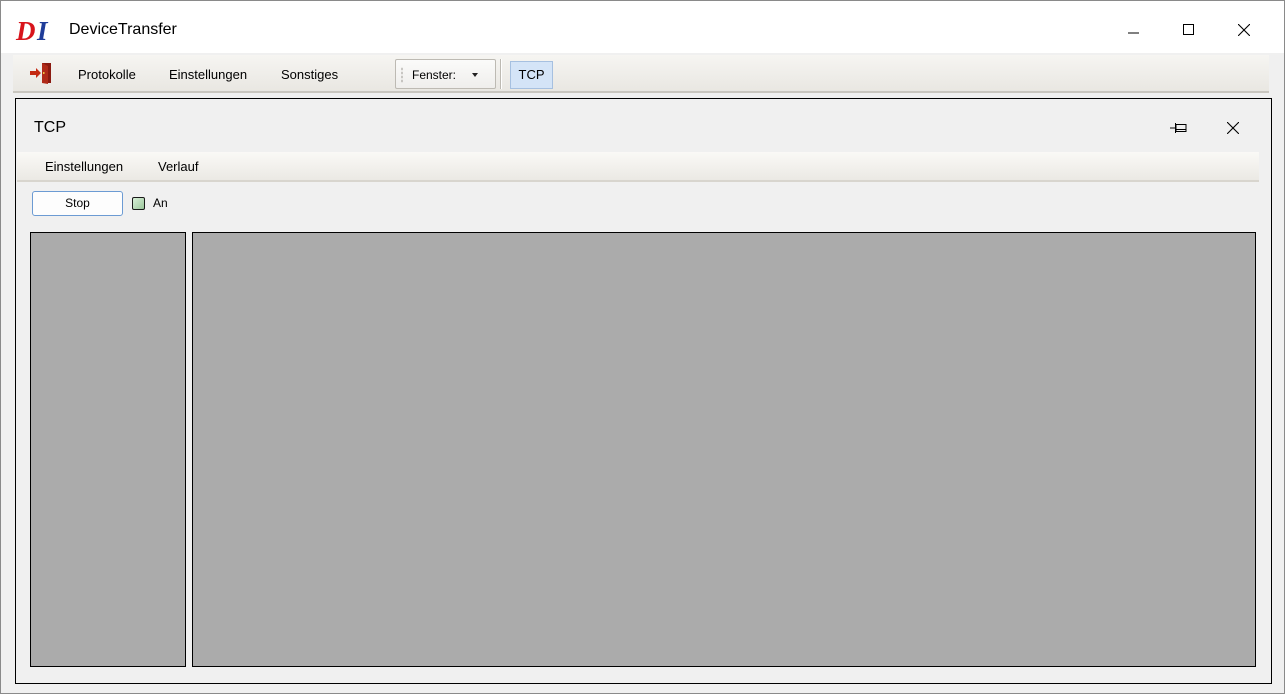 This screenshot has height=694, width=1285. I want to click on child-menu-strip: Einstellungen Verlauf, so click(638, 167).